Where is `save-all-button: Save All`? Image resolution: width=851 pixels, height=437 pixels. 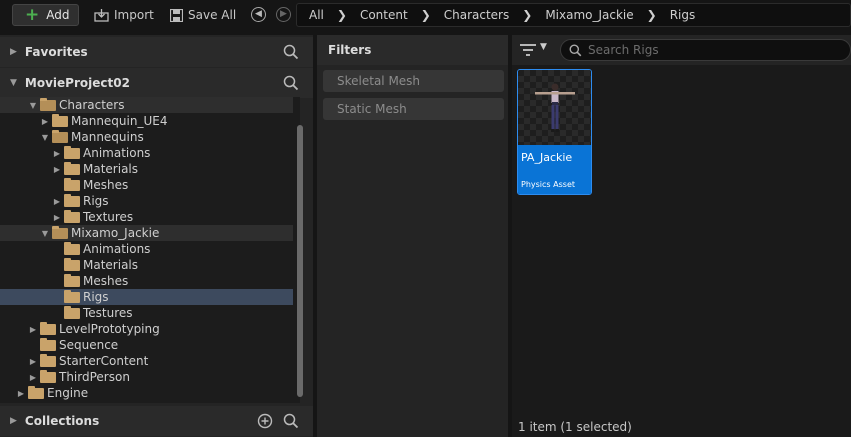 save-all-button: Save All is located at coordinates (203, 15).